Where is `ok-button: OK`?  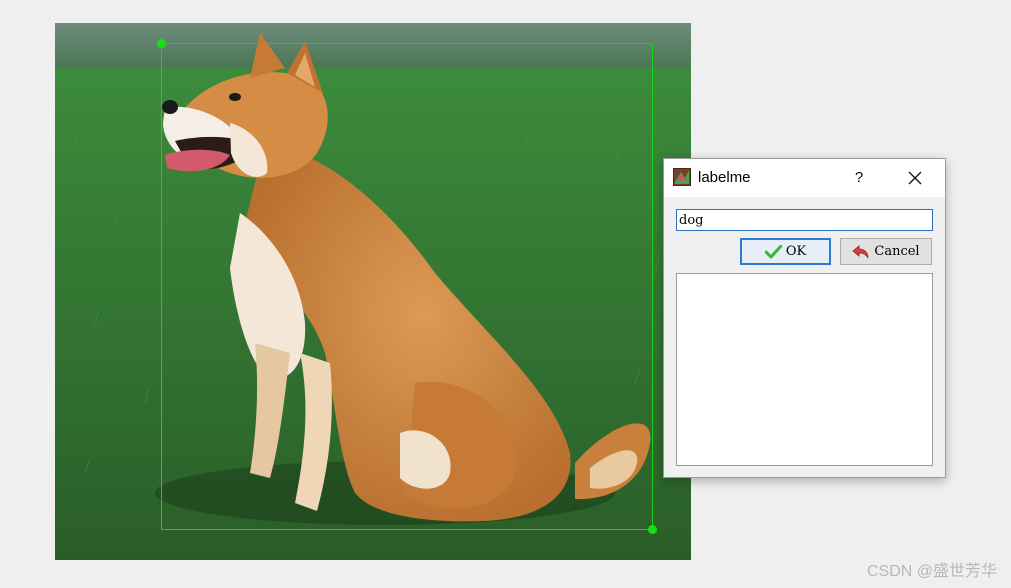 ok-button: OK is located at coordinates (785, 251).